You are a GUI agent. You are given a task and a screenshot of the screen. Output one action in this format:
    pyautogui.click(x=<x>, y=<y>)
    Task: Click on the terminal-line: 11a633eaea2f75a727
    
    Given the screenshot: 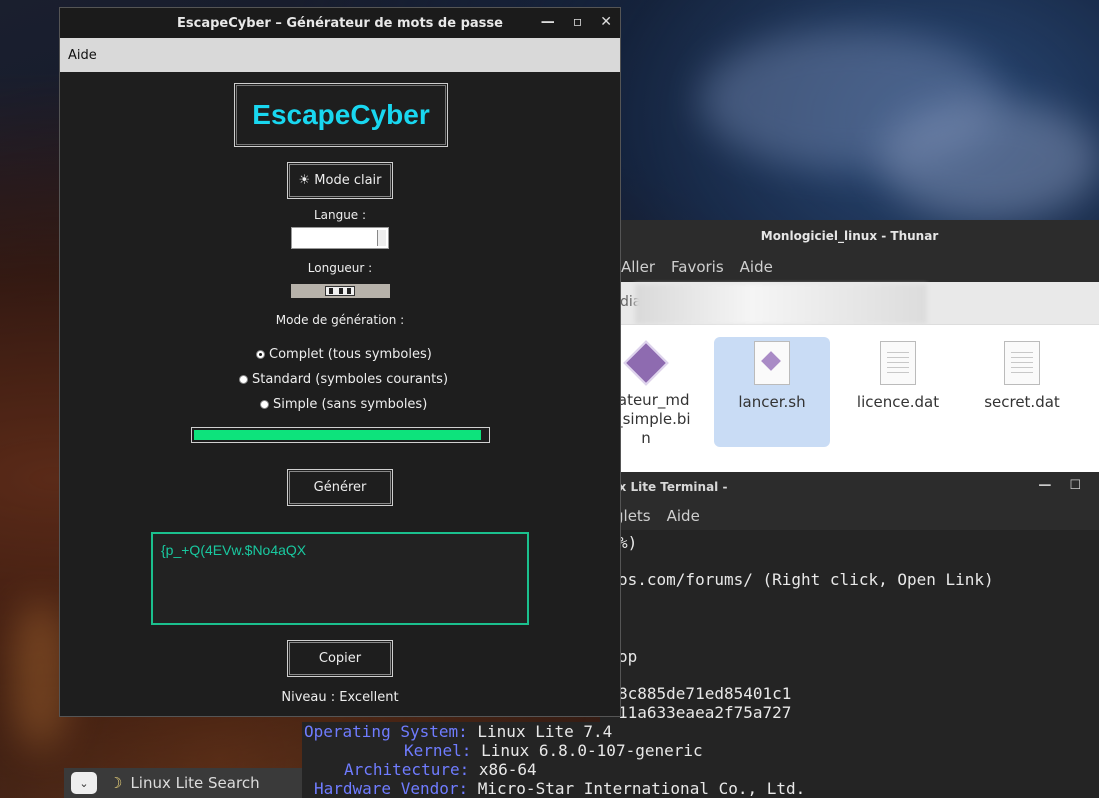 What is the action you would take?
    pyautogui.click(x=705, y=712)
    